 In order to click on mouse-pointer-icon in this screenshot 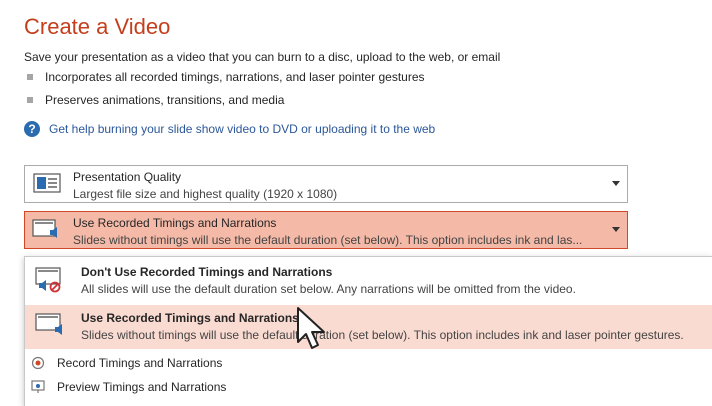, I will do `click(311, 328)`.